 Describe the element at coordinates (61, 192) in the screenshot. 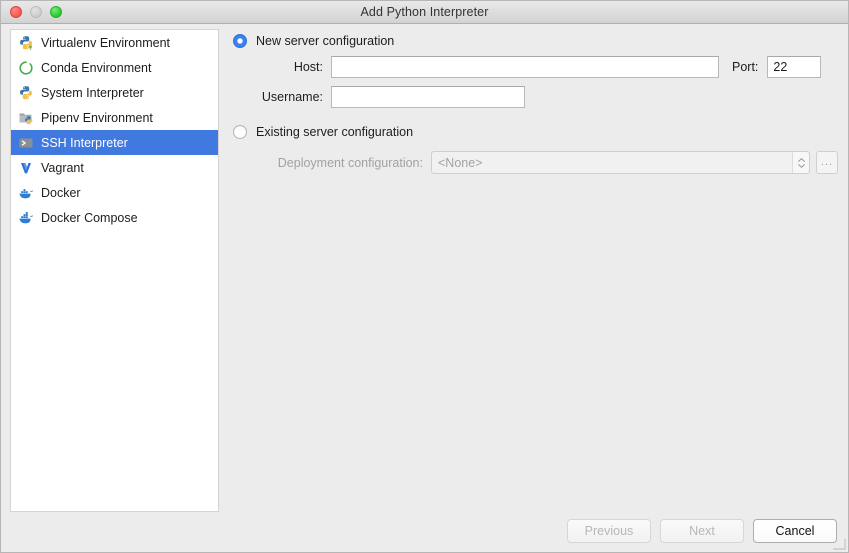

I see `sidebar-item-label: Docker` at that location.